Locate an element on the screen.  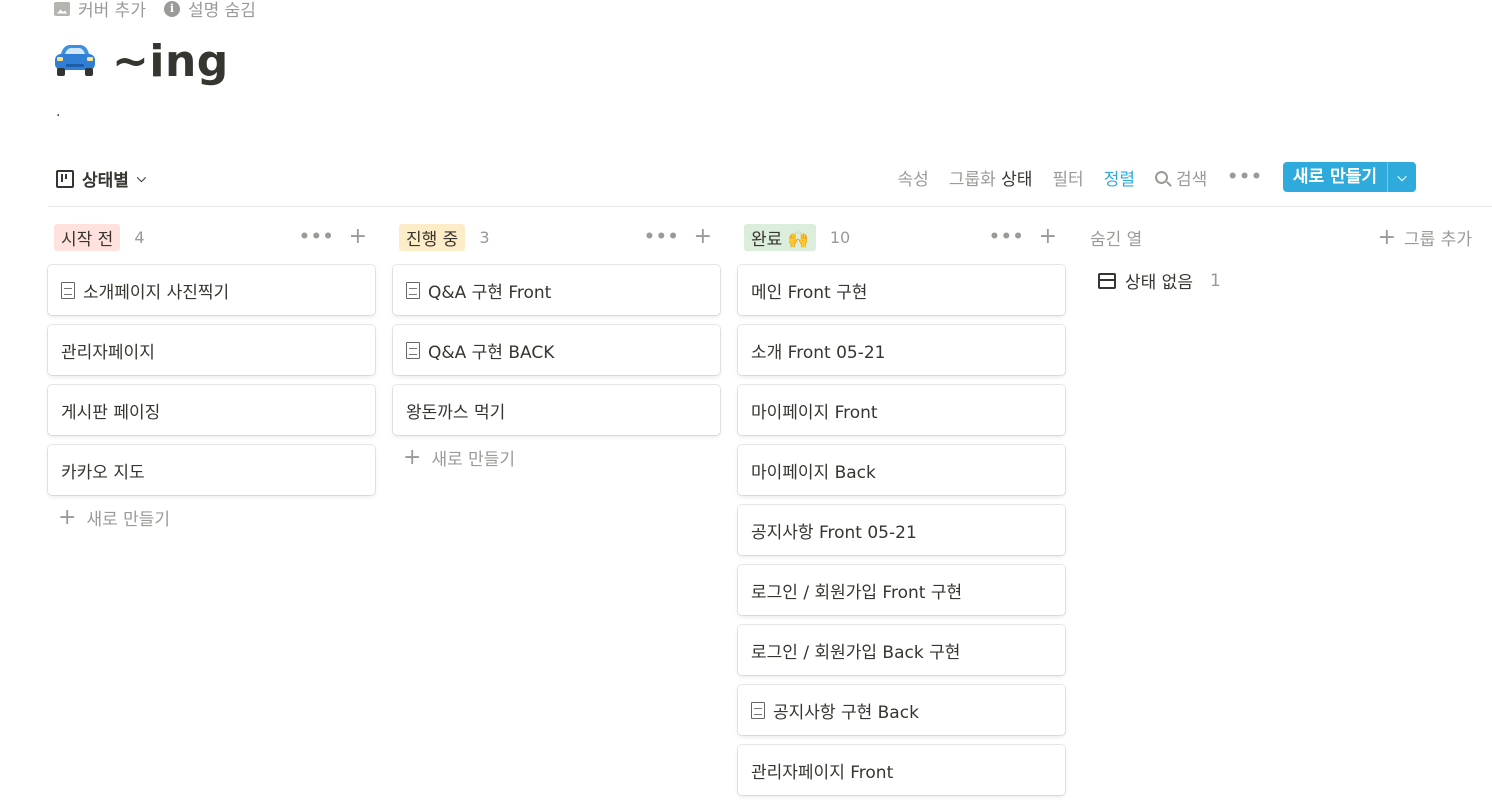
view-selector: 상태별 ⌵ is located at coordinates (101, 178).